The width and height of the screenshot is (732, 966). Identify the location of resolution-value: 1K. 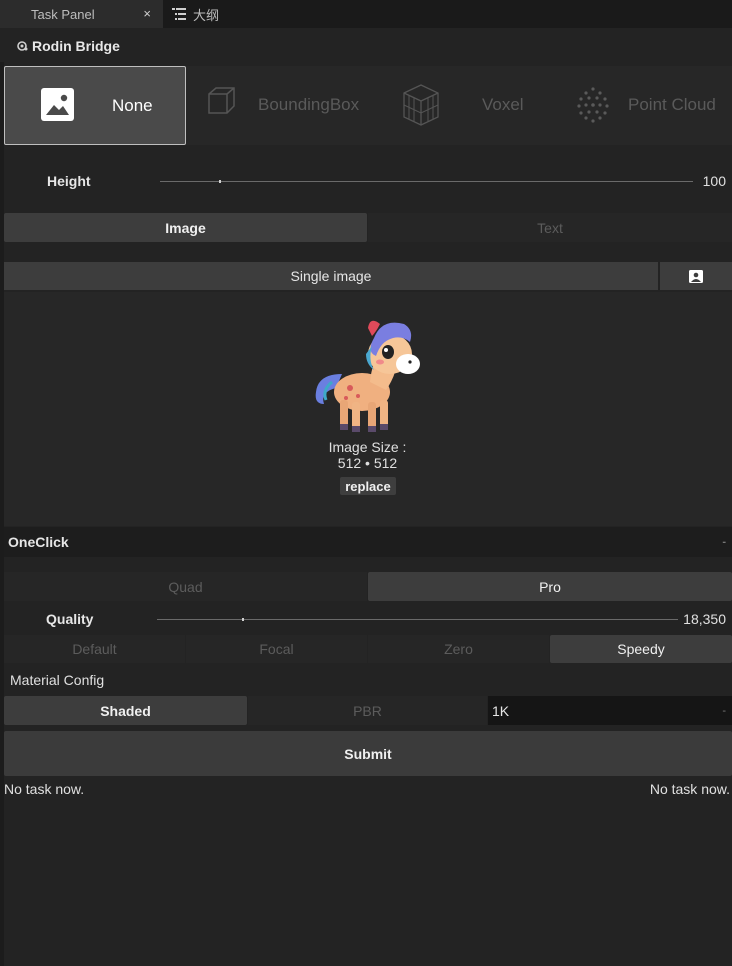
(501, 710).